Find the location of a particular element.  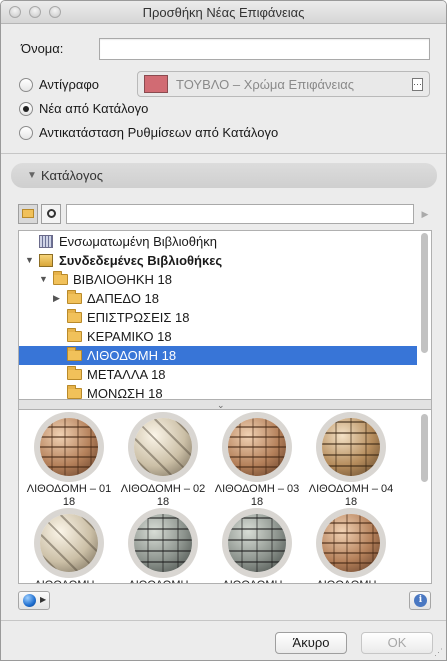

globe-menu-button: ▶ is located at coordinates (34, 600).